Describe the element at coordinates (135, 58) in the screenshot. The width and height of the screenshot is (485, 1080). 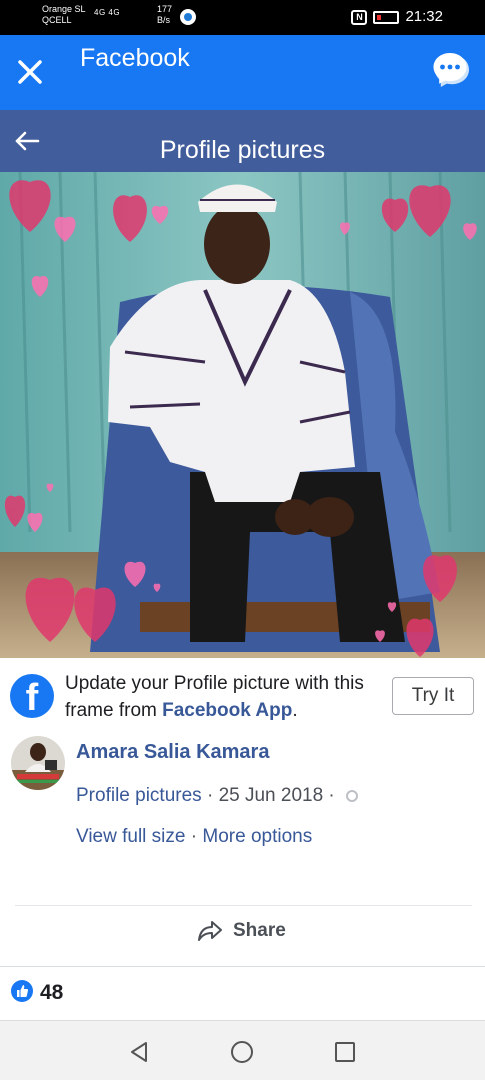
I see `app-title: Facebook` at that location.